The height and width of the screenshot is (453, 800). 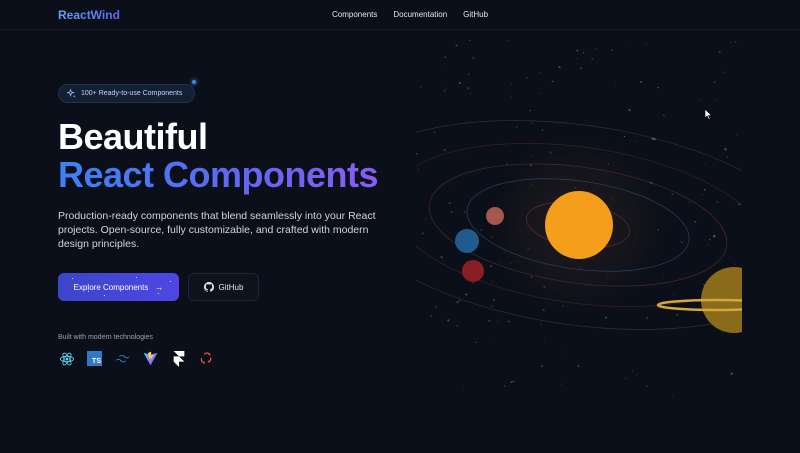 I want to click on github-button-label: GitHub, so click(x=231, y=287).